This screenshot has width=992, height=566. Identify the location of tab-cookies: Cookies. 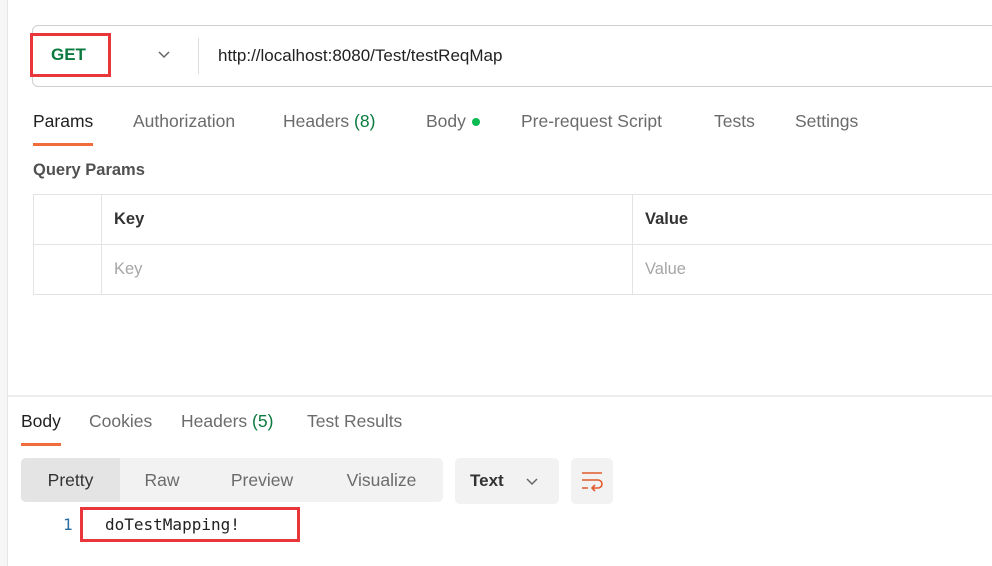
(120, 421).